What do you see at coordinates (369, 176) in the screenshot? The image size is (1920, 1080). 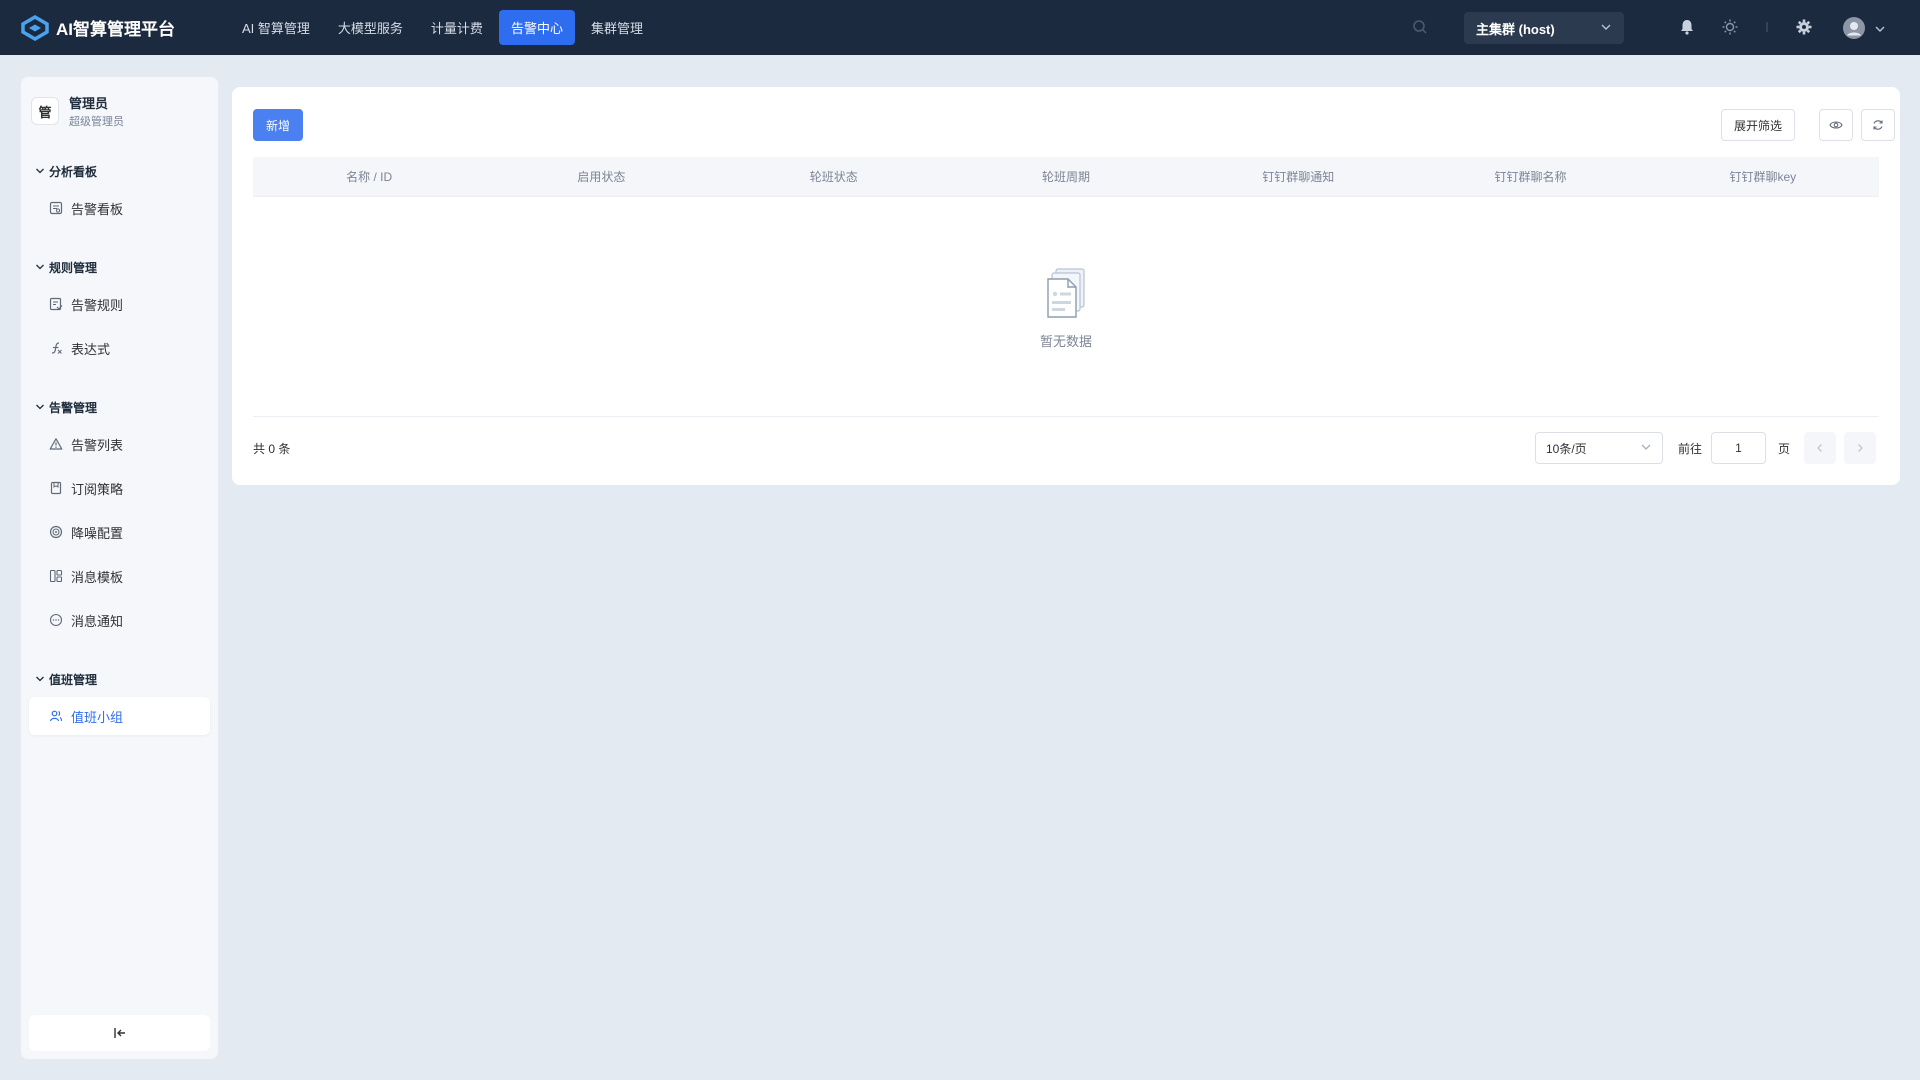 I see `column-header-name: 名称 / ID` at bounding box center [369, 176].